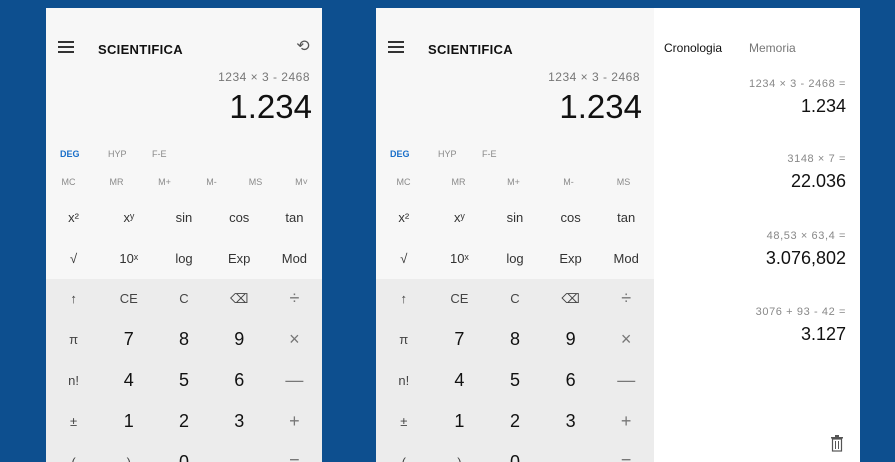 The width and height of the screenshot is (895, 462). Describe the element at coordinates (623, 182) in the screenshot. I see `ms-button: MS` at that location.